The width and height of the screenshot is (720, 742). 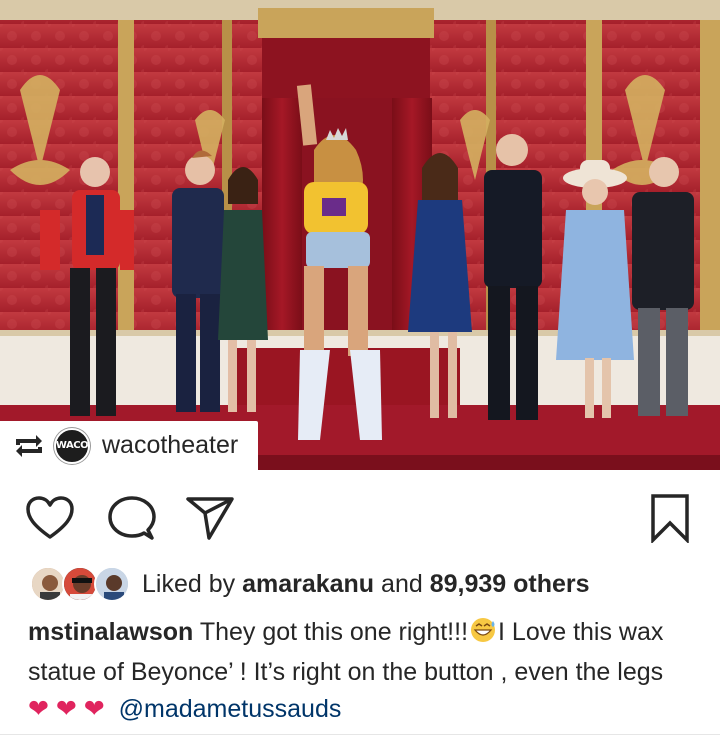 I want to click on share-button, so click(x=210, y=518).